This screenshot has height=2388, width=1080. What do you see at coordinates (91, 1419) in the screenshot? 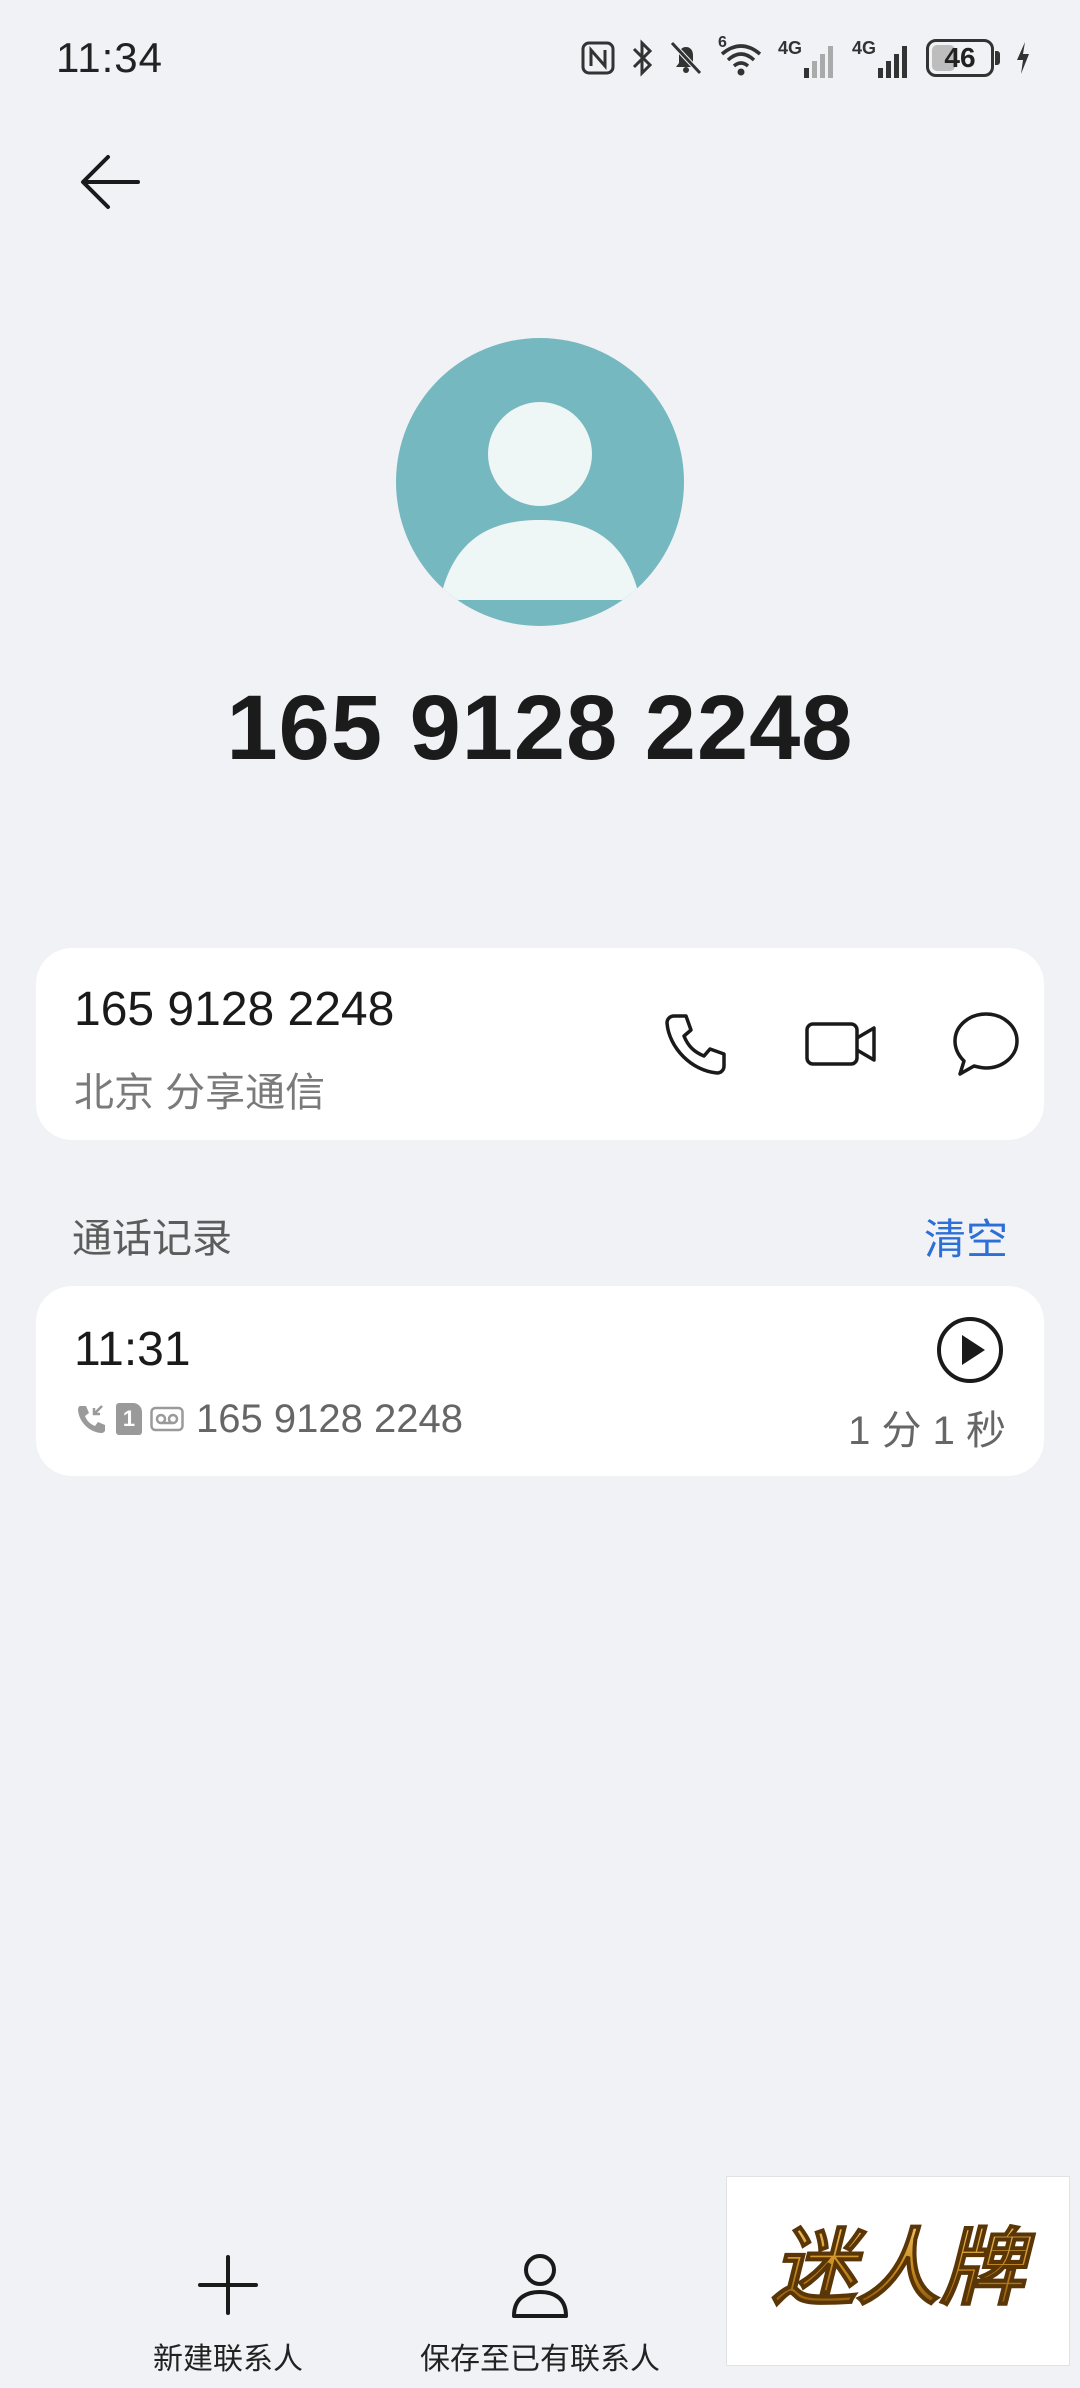
I see `incoming-call-icon` at bounding box center [91, 1419].